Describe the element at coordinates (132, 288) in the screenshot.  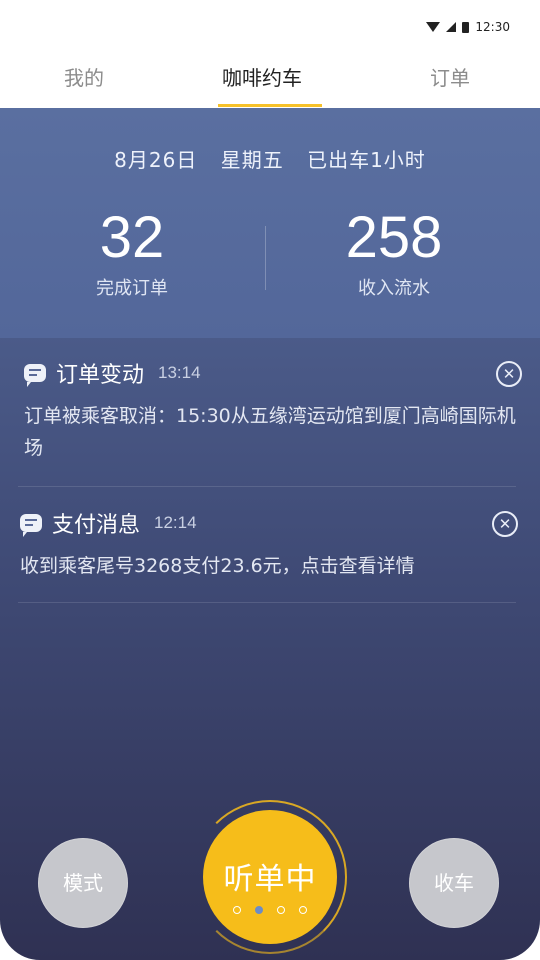
I see `orders-completed-label: 完成订单` at that location.